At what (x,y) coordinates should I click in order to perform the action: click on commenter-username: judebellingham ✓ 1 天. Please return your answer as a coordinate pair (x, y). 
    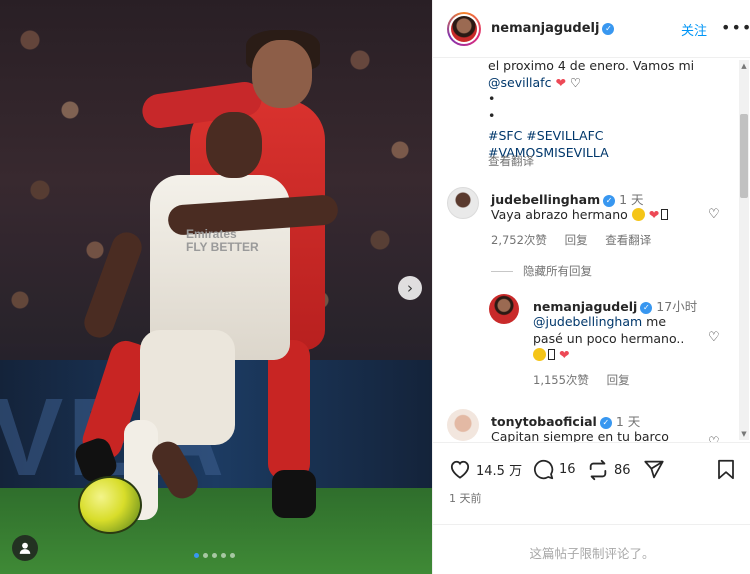
    Looking at the image, I should click on (567, 198).